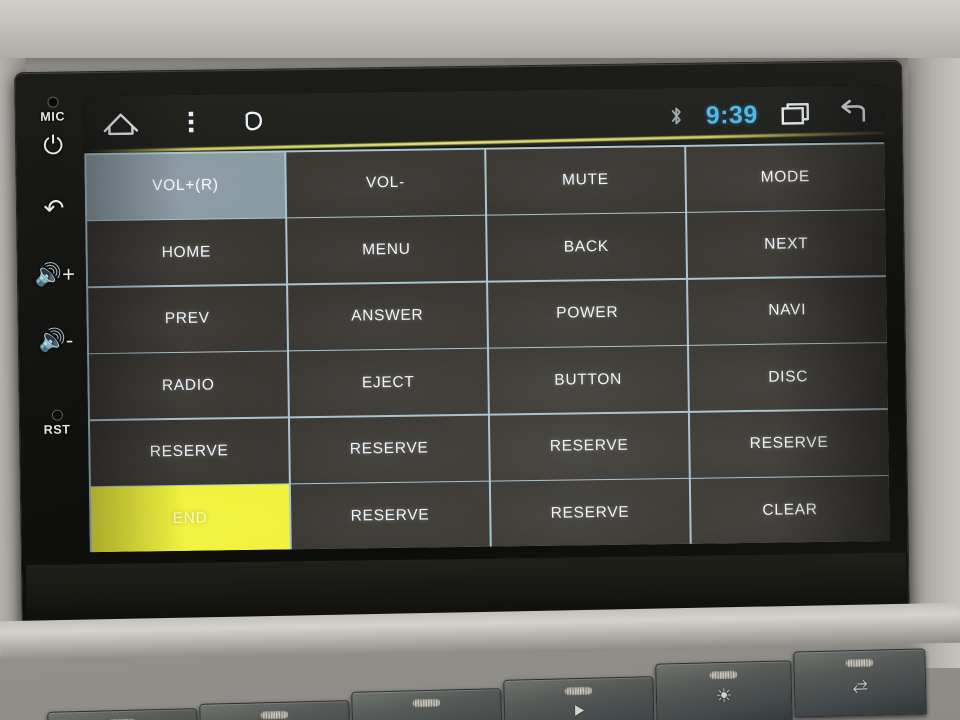 This screenshot has height=720, width=960. I want to click on key-cell-reserve-22: RESERVE, so click(590, 512).